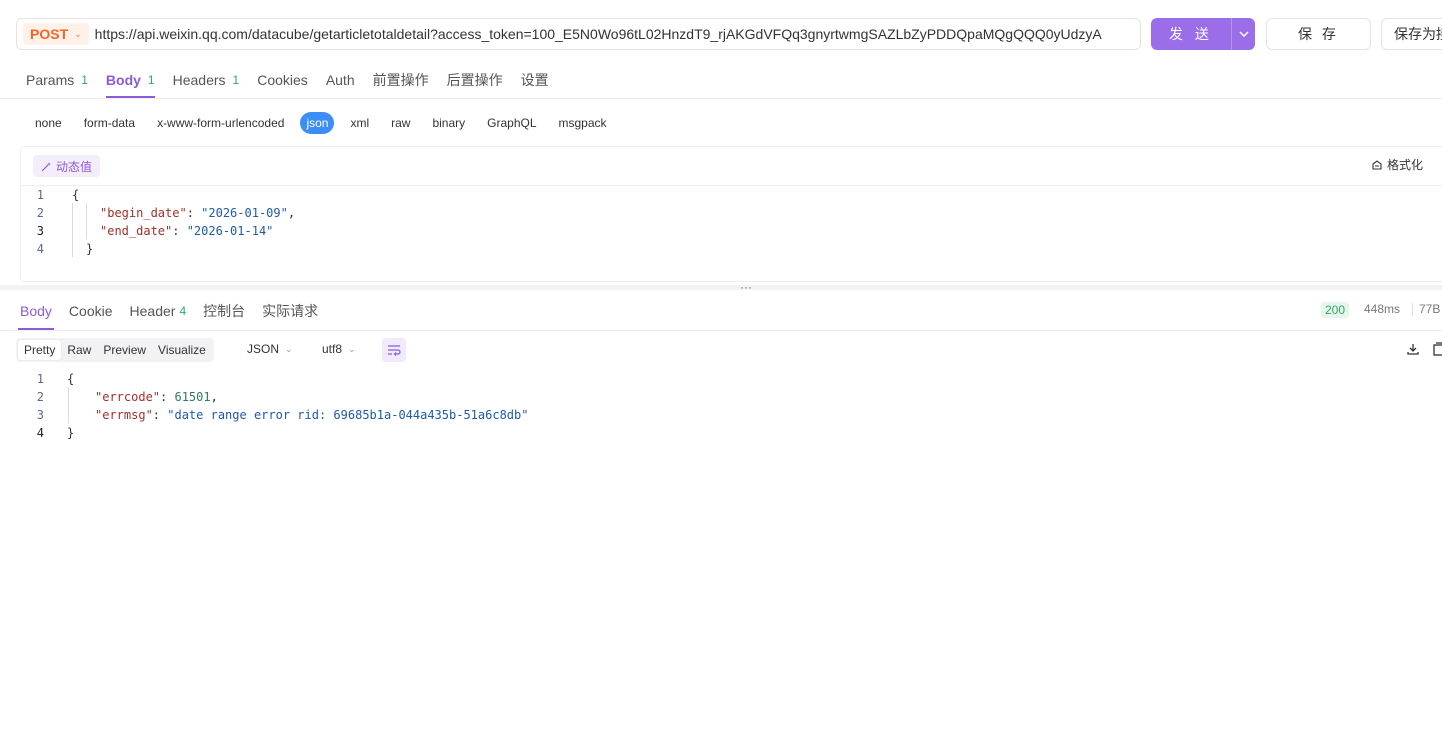  Describe the element at coordinates (448, 123) in the screenshot. I see `body-type-binary: binary` at that location.